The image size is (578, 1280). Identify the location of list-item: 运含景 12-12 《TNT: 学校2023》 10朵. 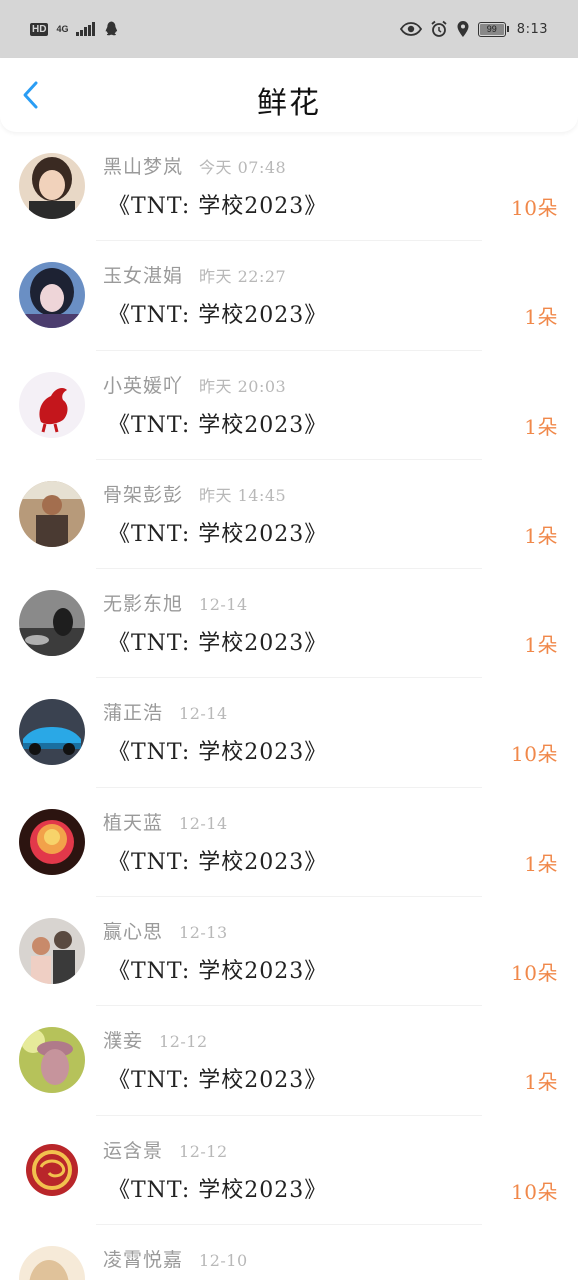
(289, 1170).